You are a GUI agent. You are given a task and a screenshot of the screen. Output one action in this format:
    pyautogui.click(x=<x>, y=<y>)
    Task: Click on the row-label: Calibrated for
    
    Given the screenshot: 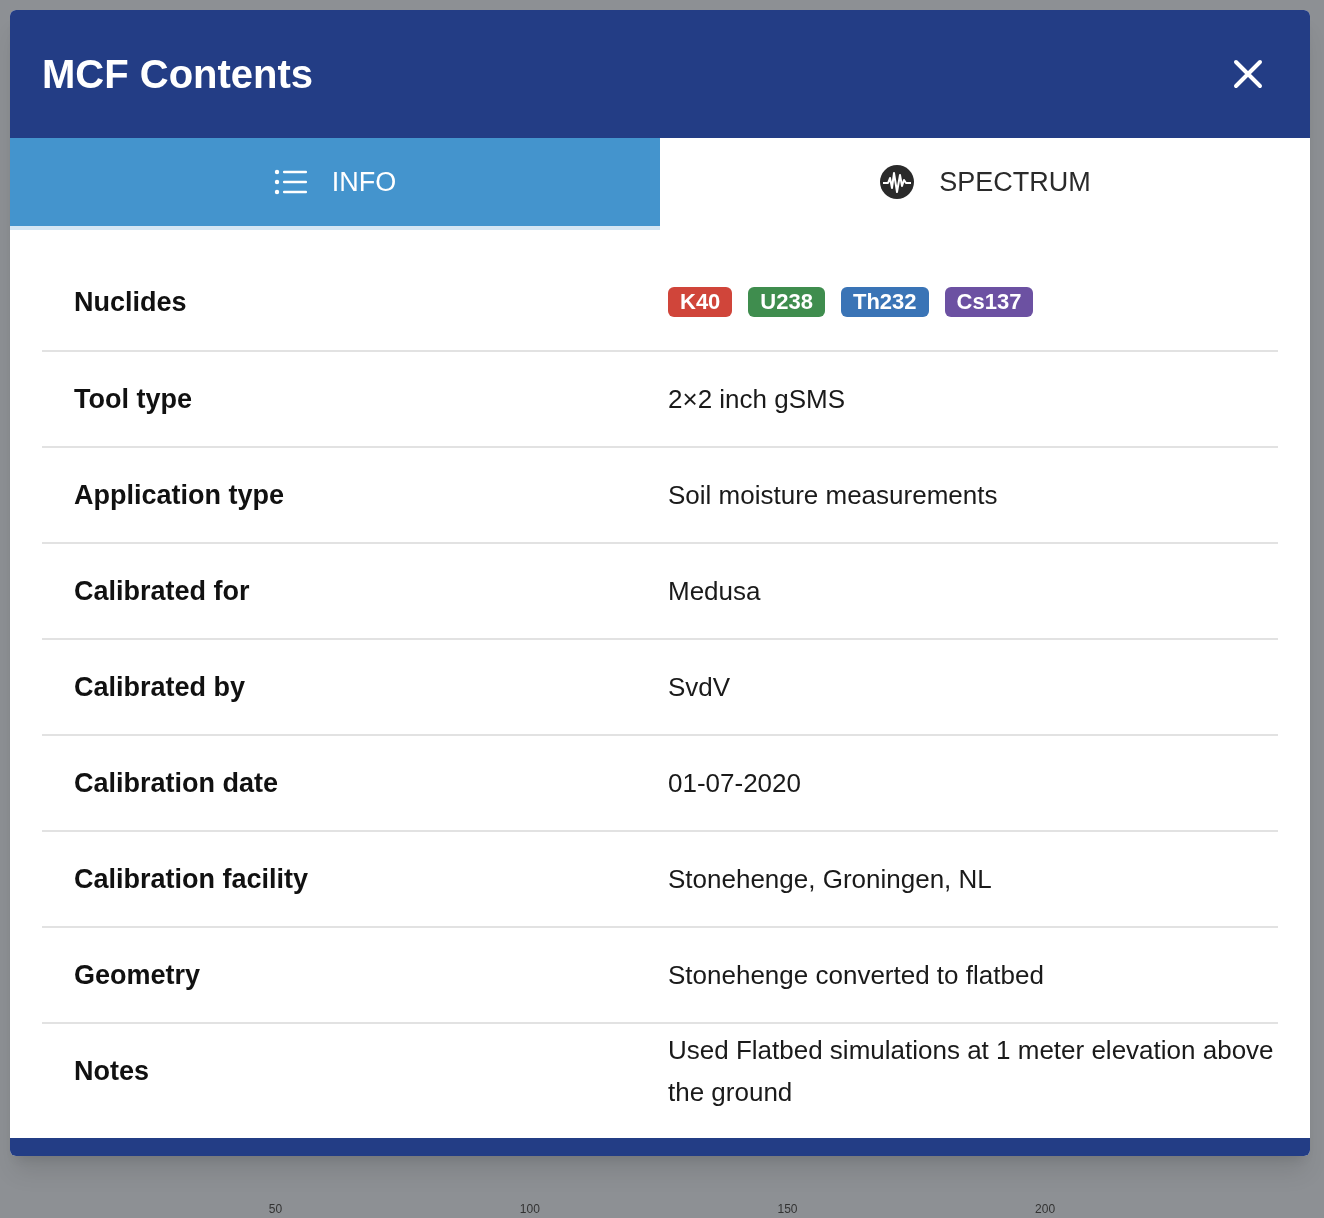 What is the action you would take?
    pyautogui.click(x=162, y=590)
    